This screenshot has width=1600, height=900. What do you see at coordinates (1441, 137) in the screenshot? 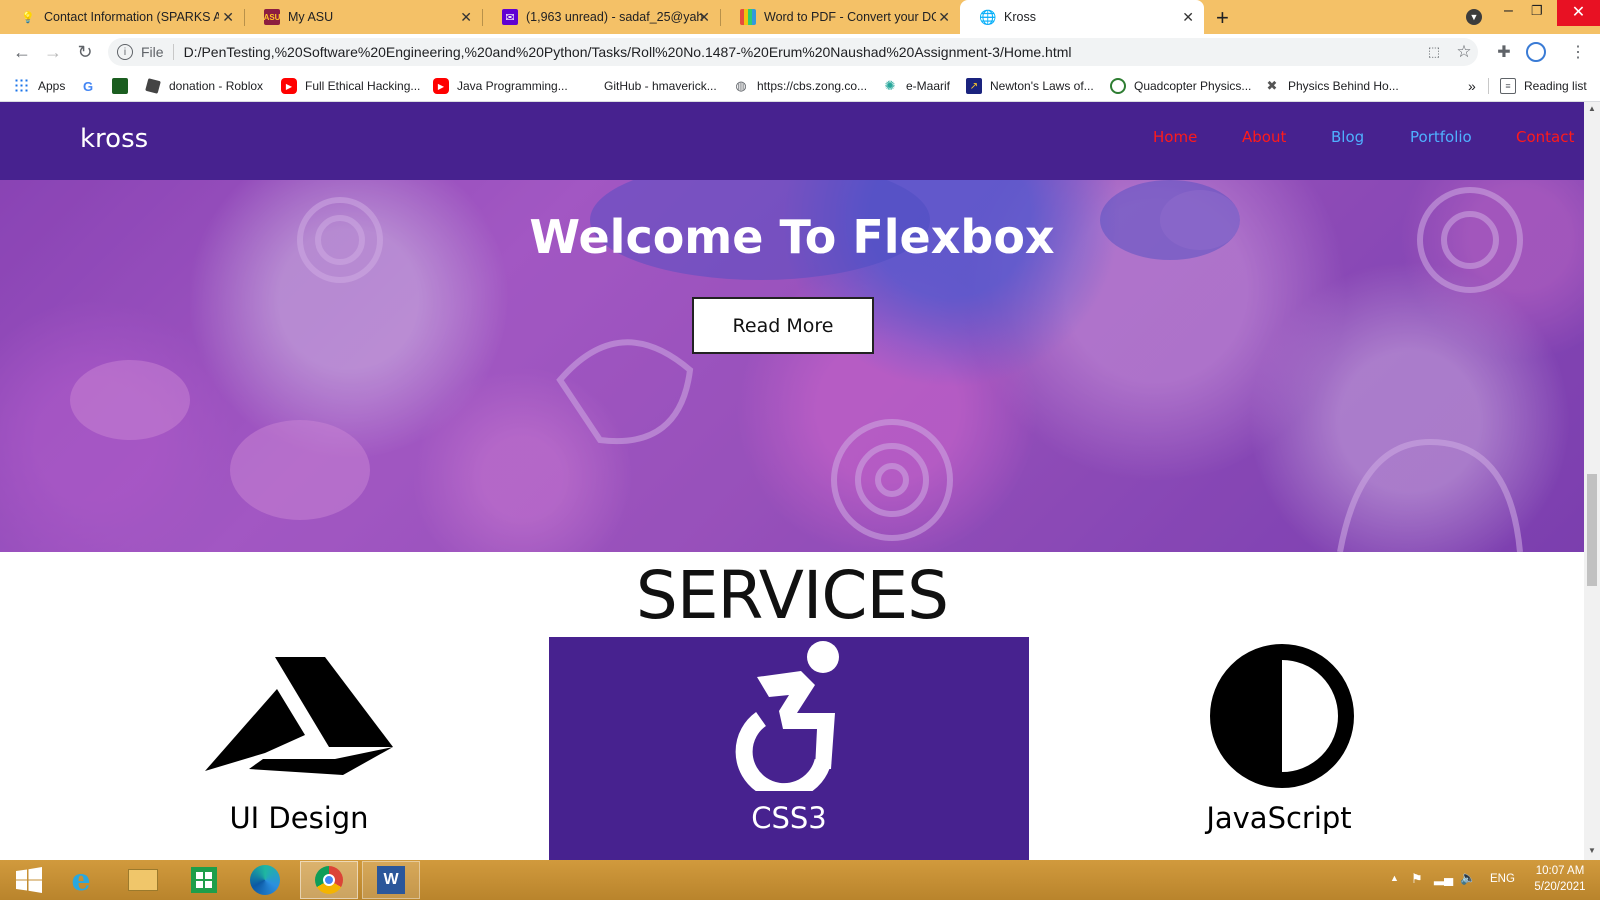
I see `nav-portfolio: Portfolio` at bounding box center [1441, 137].